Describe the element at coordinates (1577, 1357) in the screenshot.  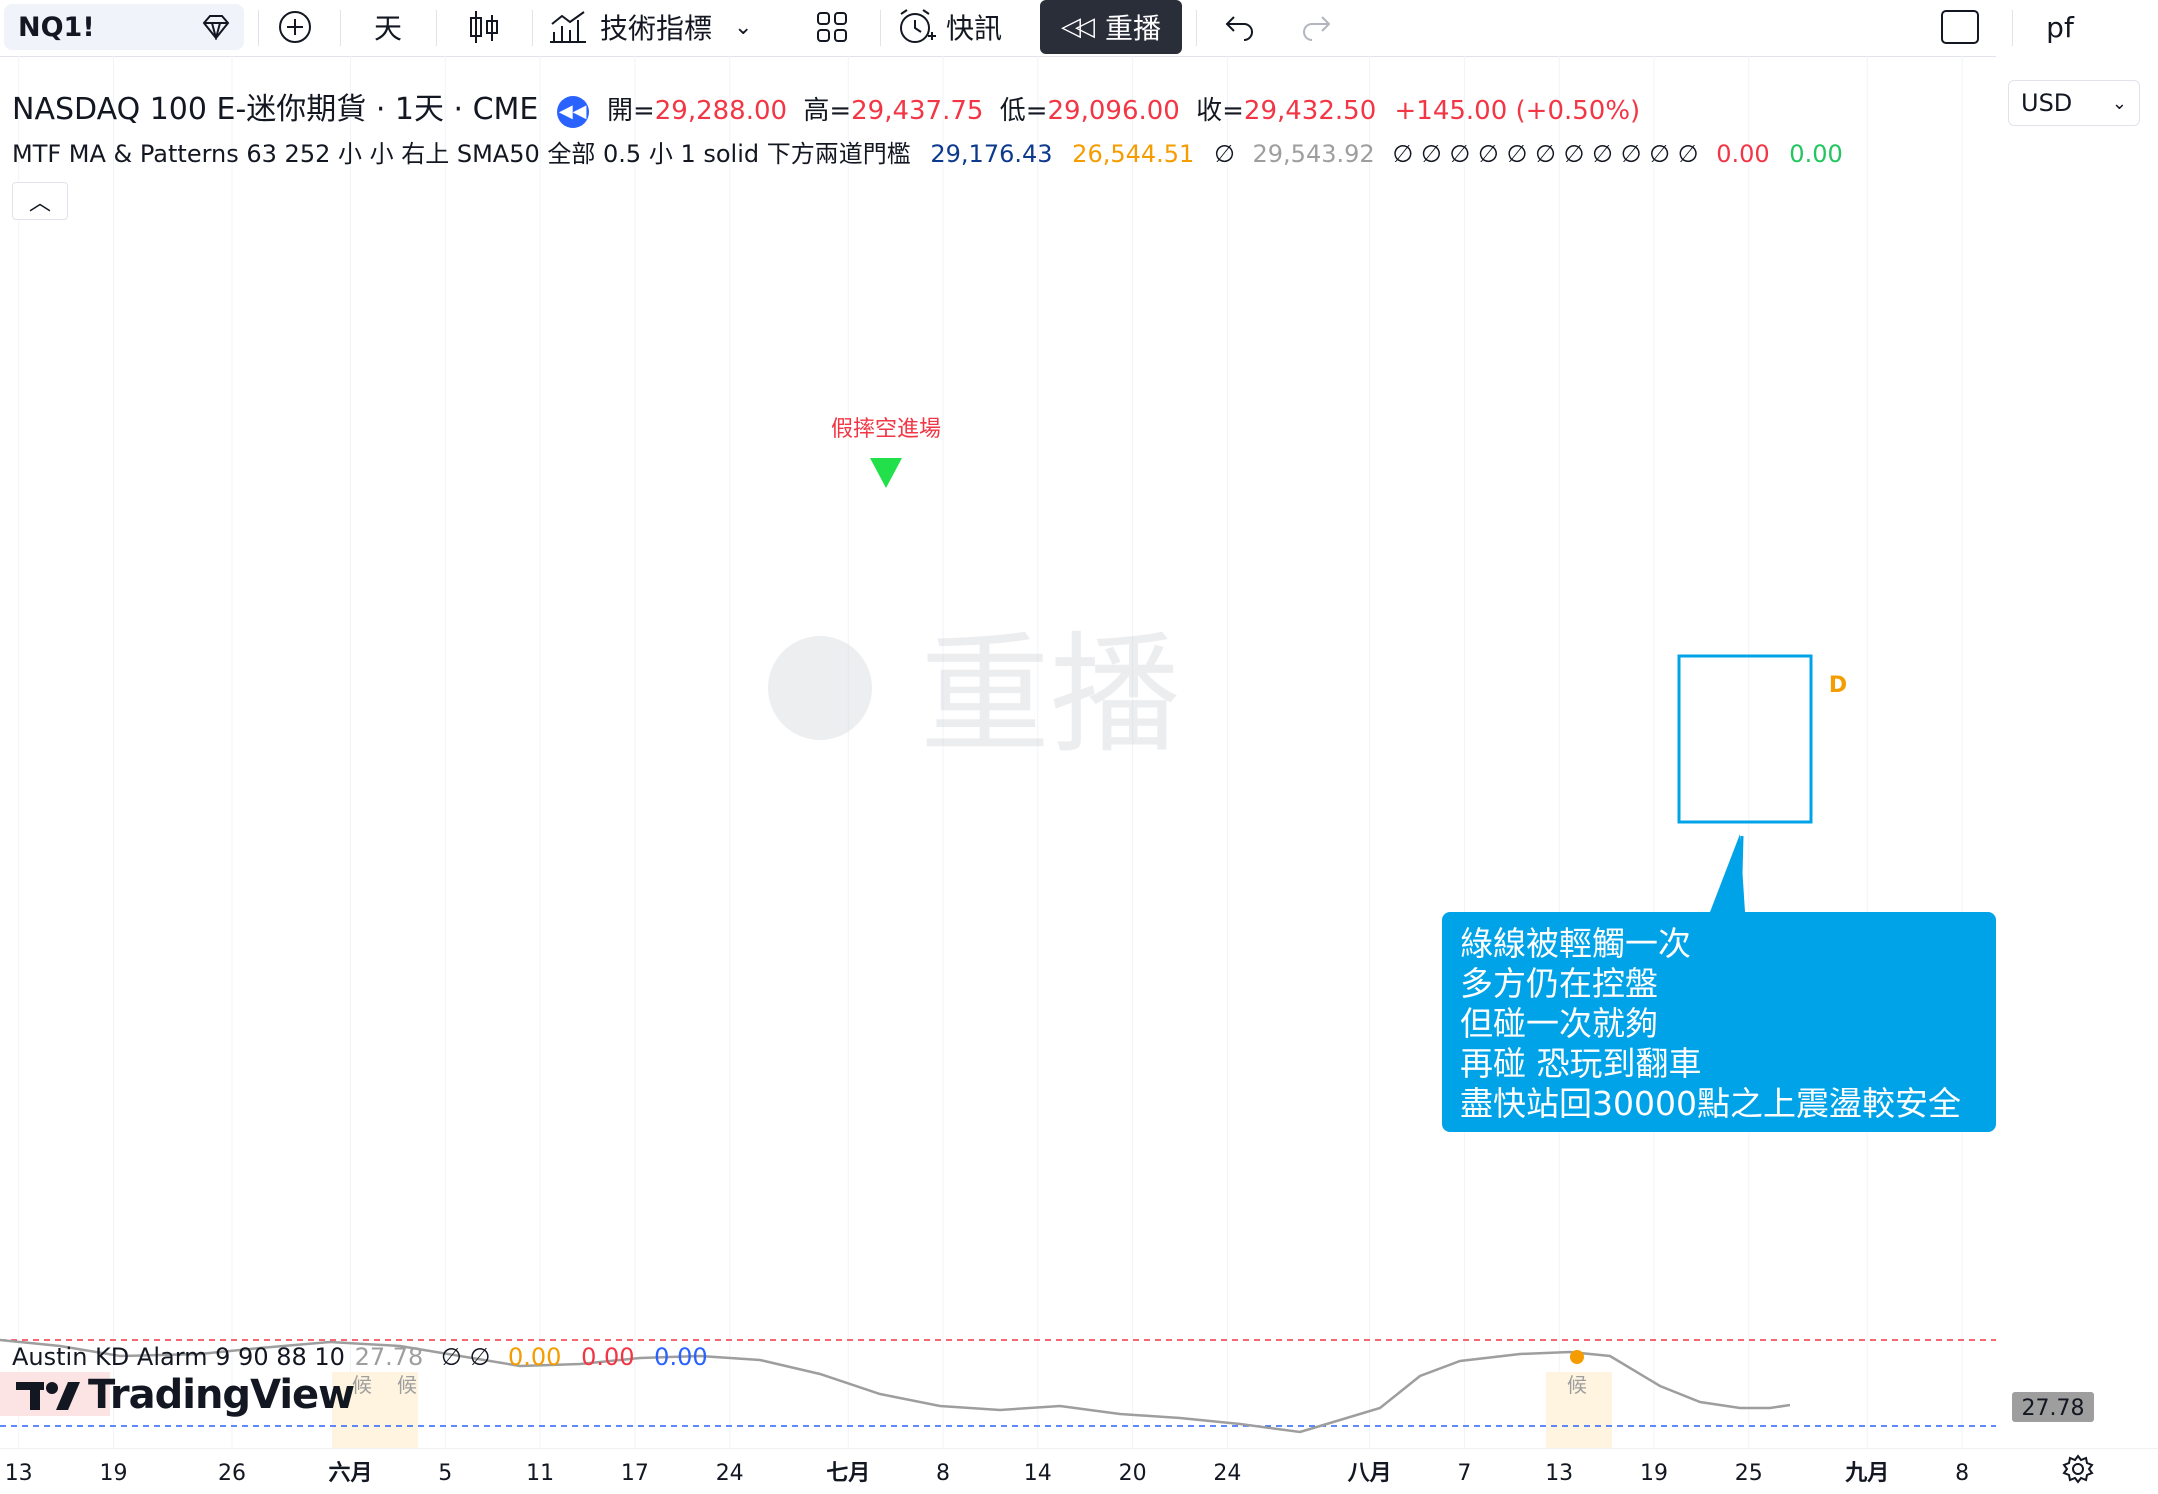
I see `kd-alert-dot` at that location.